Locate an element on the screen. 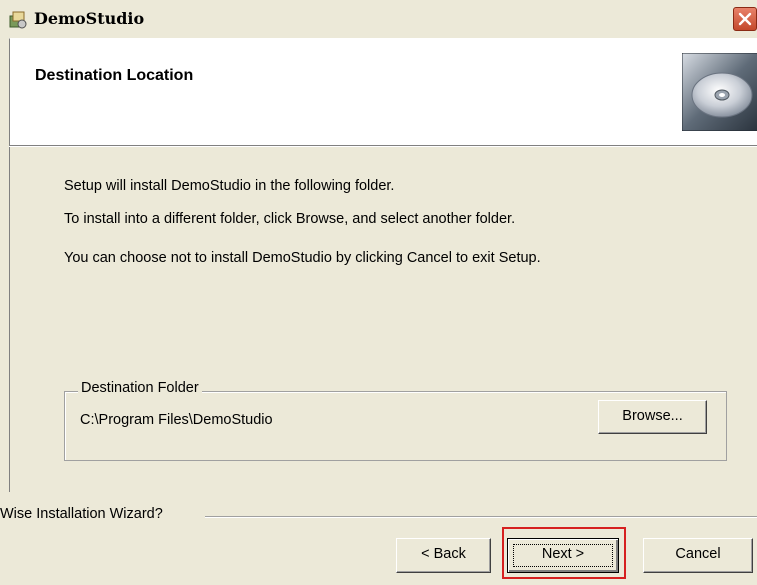  back-button-label: < Back is located at coordinates (443, 554).